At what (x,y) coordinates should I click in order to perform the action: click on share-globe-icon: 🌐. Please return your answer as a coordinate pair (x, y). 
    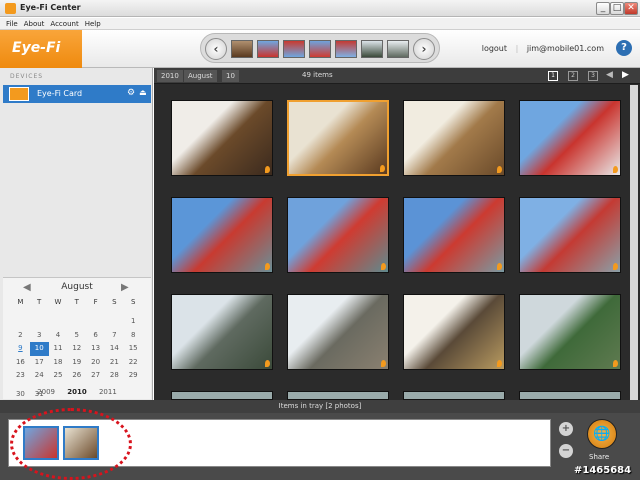
    Looking at the image, I should click on (602, 434).